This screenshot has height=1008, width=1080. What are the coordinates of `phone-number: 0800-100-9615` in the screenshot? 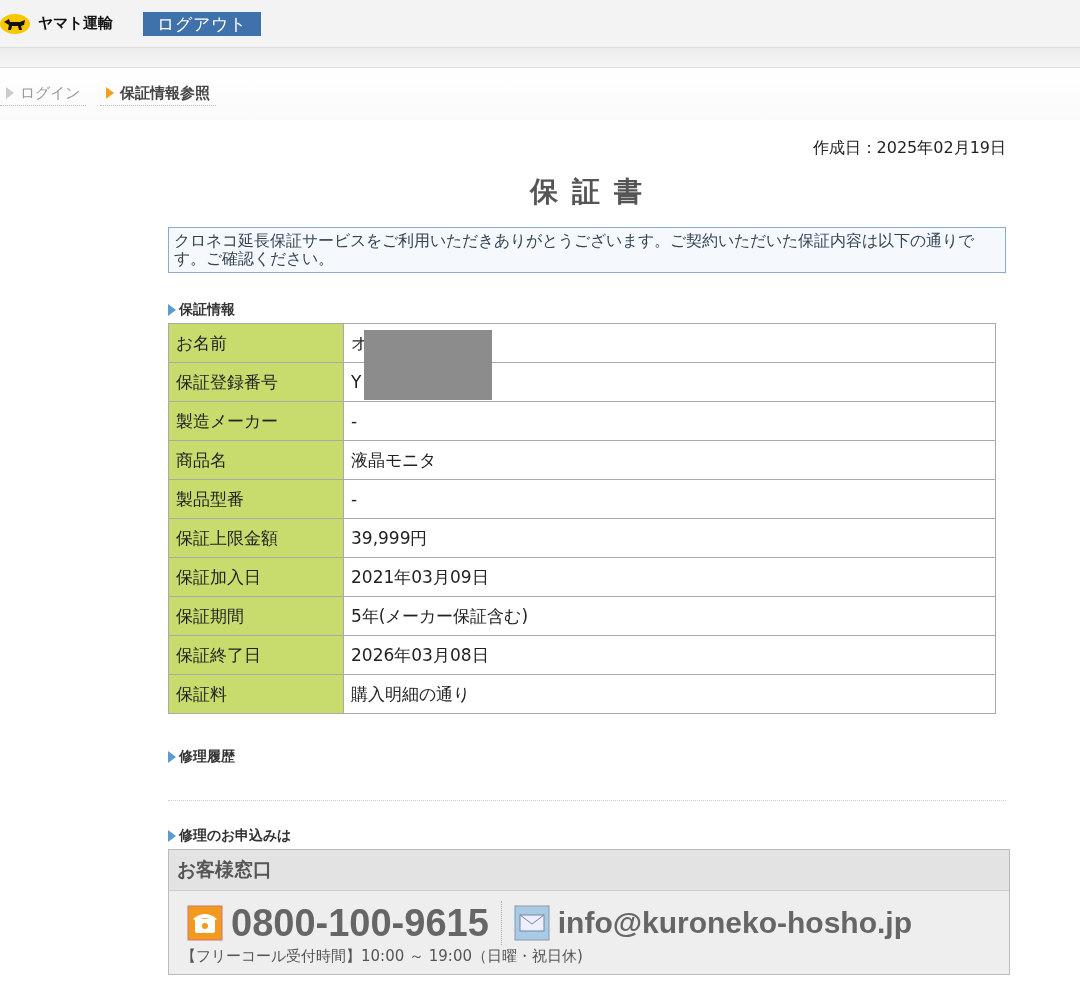 It's located at (360, 923).